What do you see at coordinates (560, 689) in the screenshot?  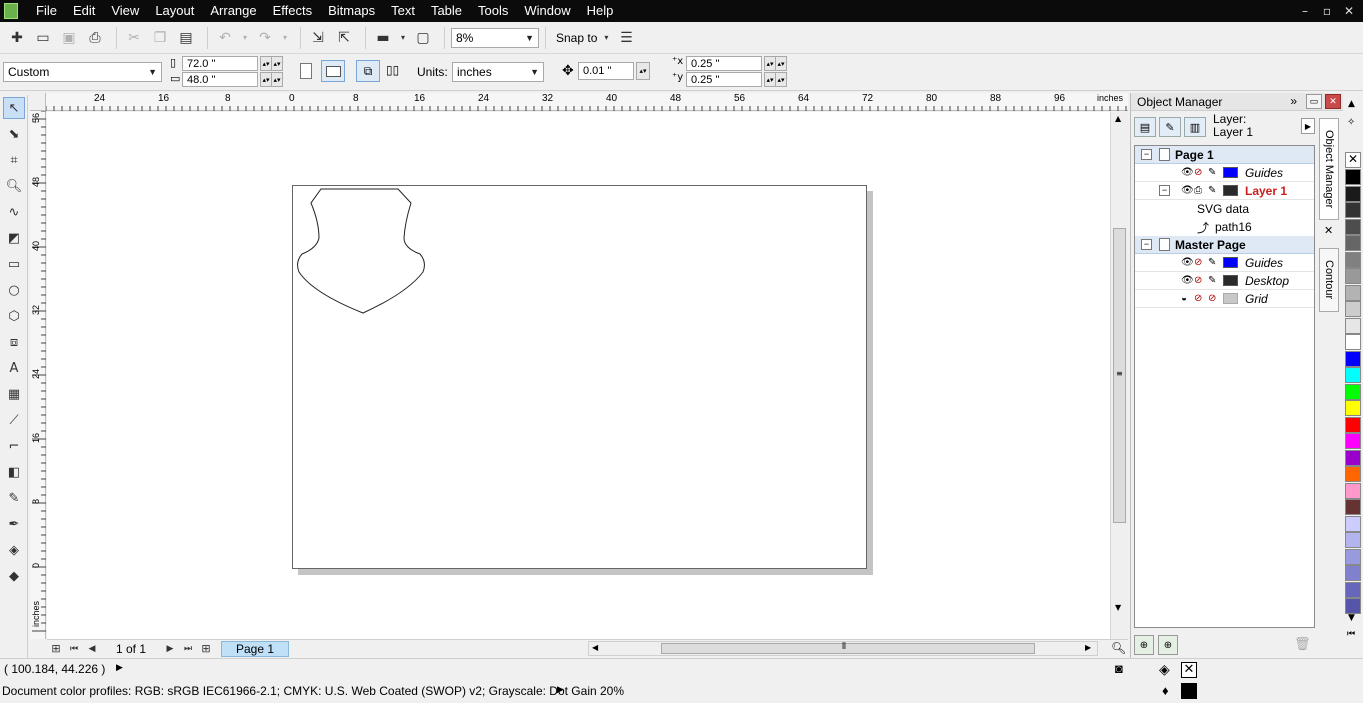 I see `profiles-expand-icon: ▶` at bounding box center [560, 689].